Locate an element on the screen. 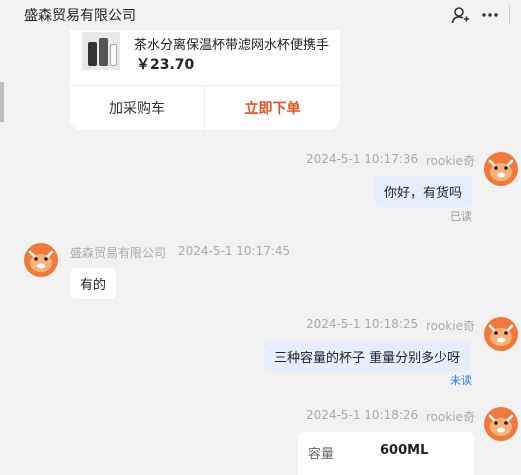 Image resolution: width=521 pixels, height=475 pixels. message-time: 2024-5-1 10:18:25 is located at coordinates (362, 324).